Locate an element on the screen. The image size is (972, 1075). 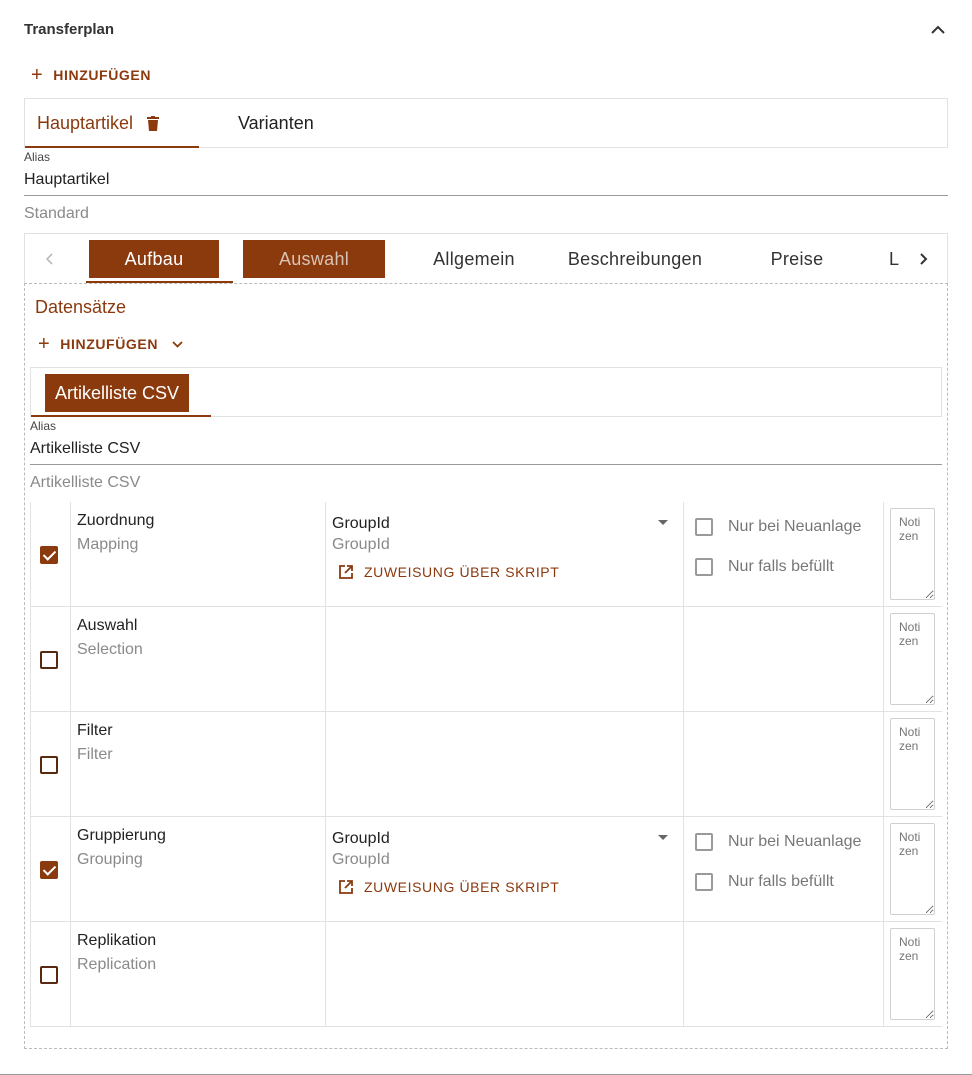
row-name: Replikation is located at coordinates (117, 940).